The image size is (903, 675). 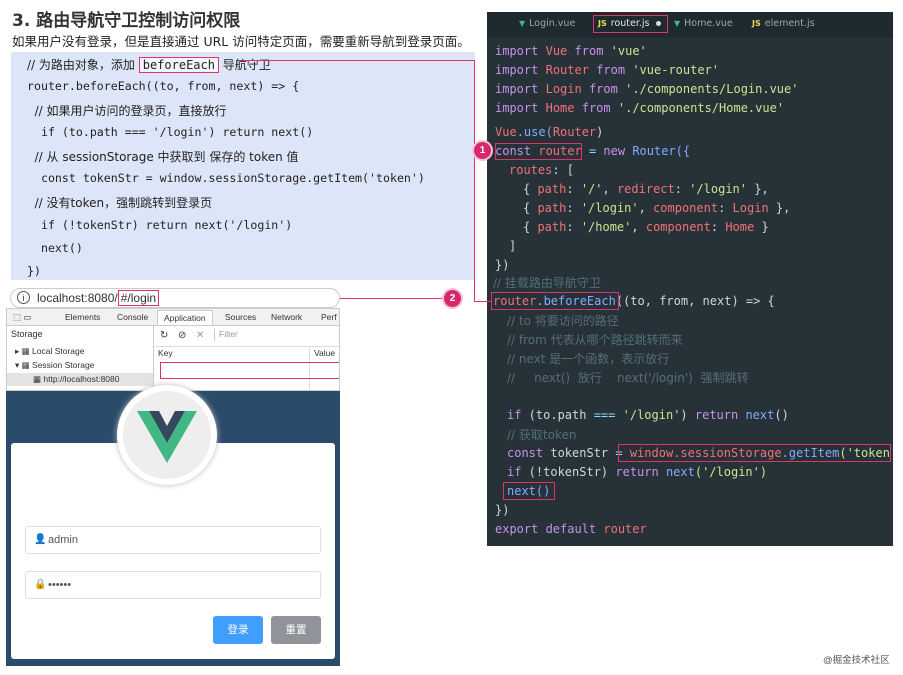 What do you see at coordinates (547, 283) in the screenshot?
I see `code-comment: // 挂载路由导航守卫` at bounding box center [547, 283].